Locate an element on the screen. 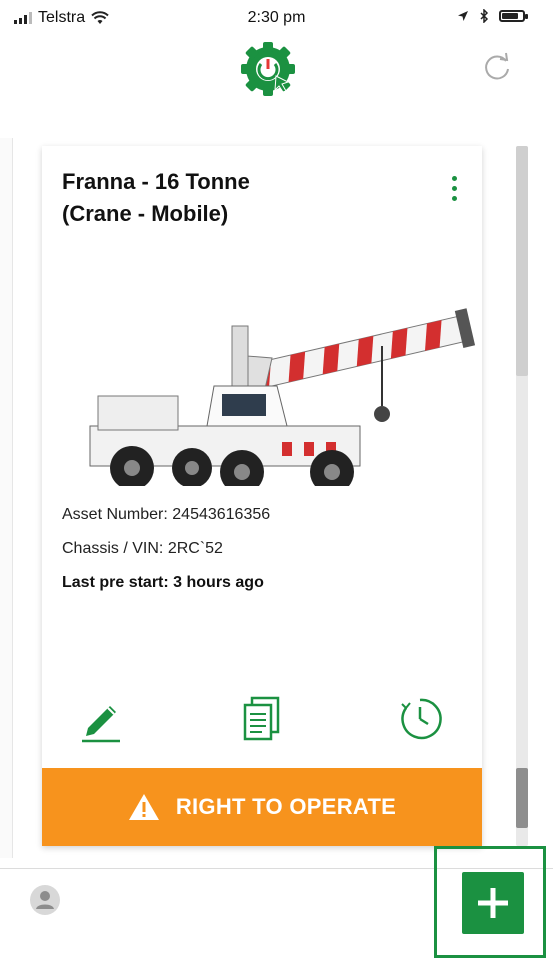 The height and width of the screenshot is (961, 553). bluetooth-icon is located at coordinates (484, 16).